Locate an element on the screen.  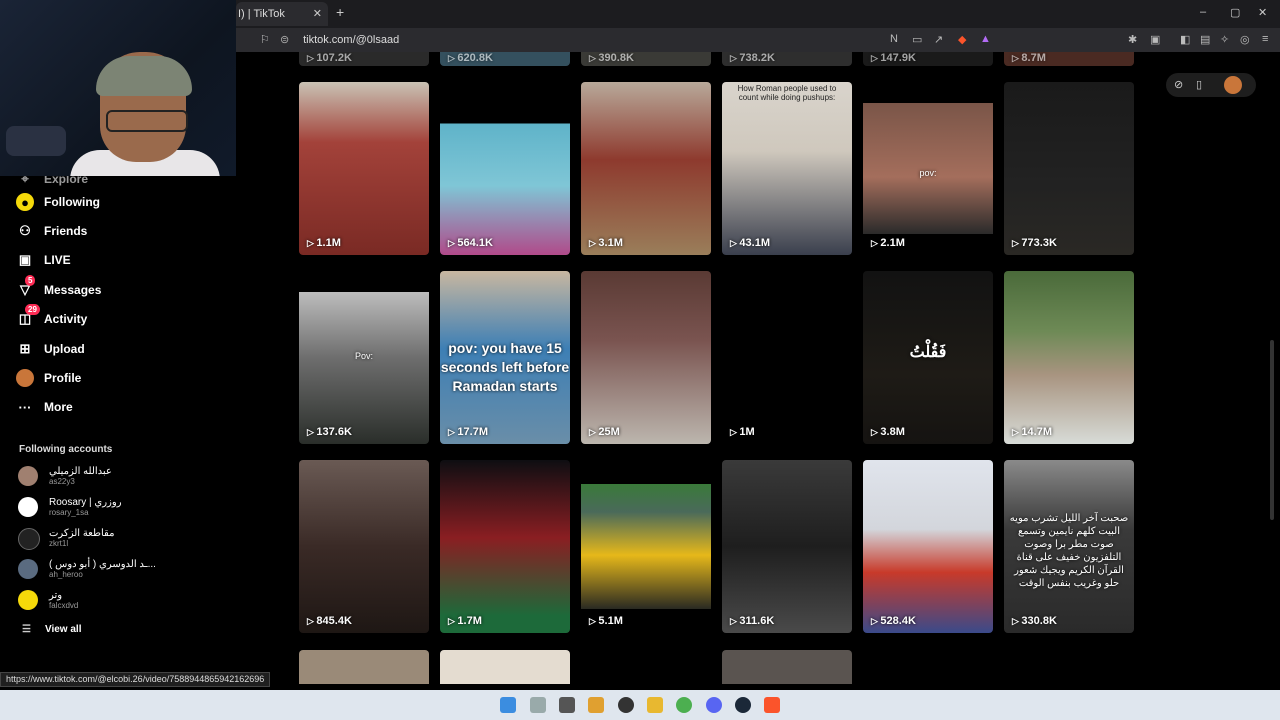
following-account: مقاطعة الزكرت zkrt1l is located at coordinates (118, 538).